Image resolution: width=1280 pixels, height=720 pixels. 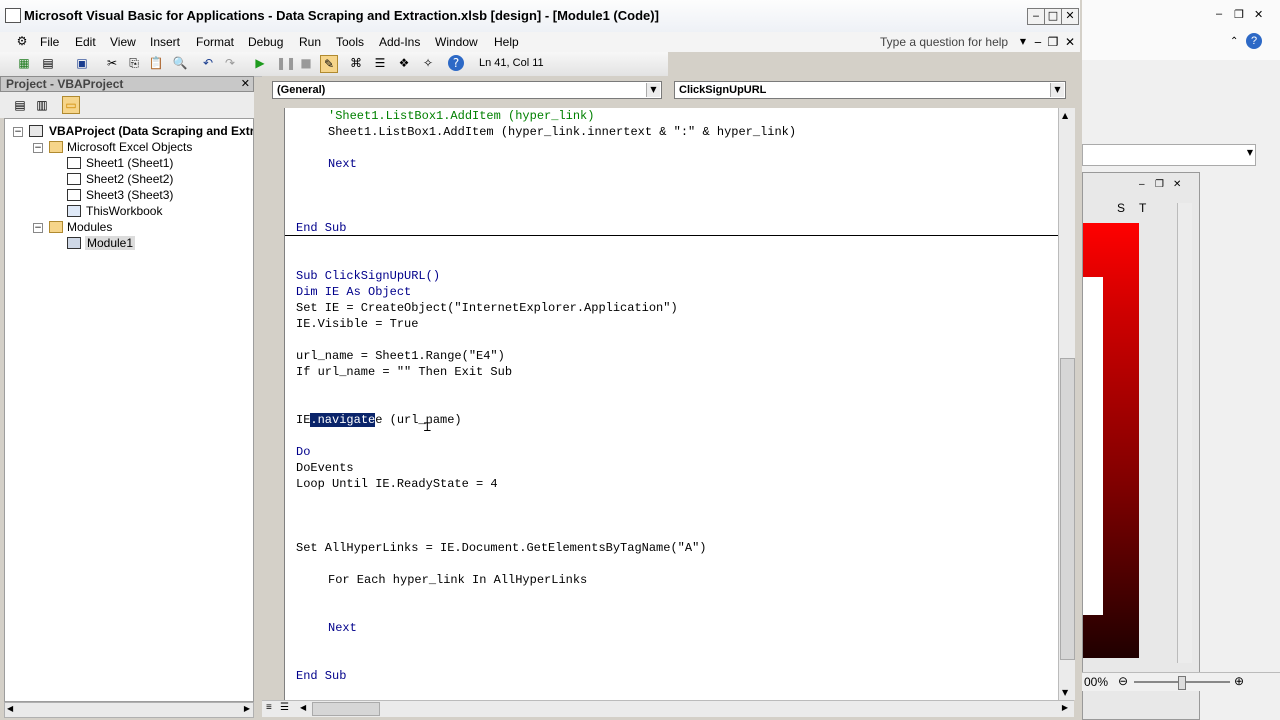 What do you see at coordinates (723, 90) in the screenshot?
I see `procedure-combo-value: ClickSignUpURL` at bounding box center [723, 90].